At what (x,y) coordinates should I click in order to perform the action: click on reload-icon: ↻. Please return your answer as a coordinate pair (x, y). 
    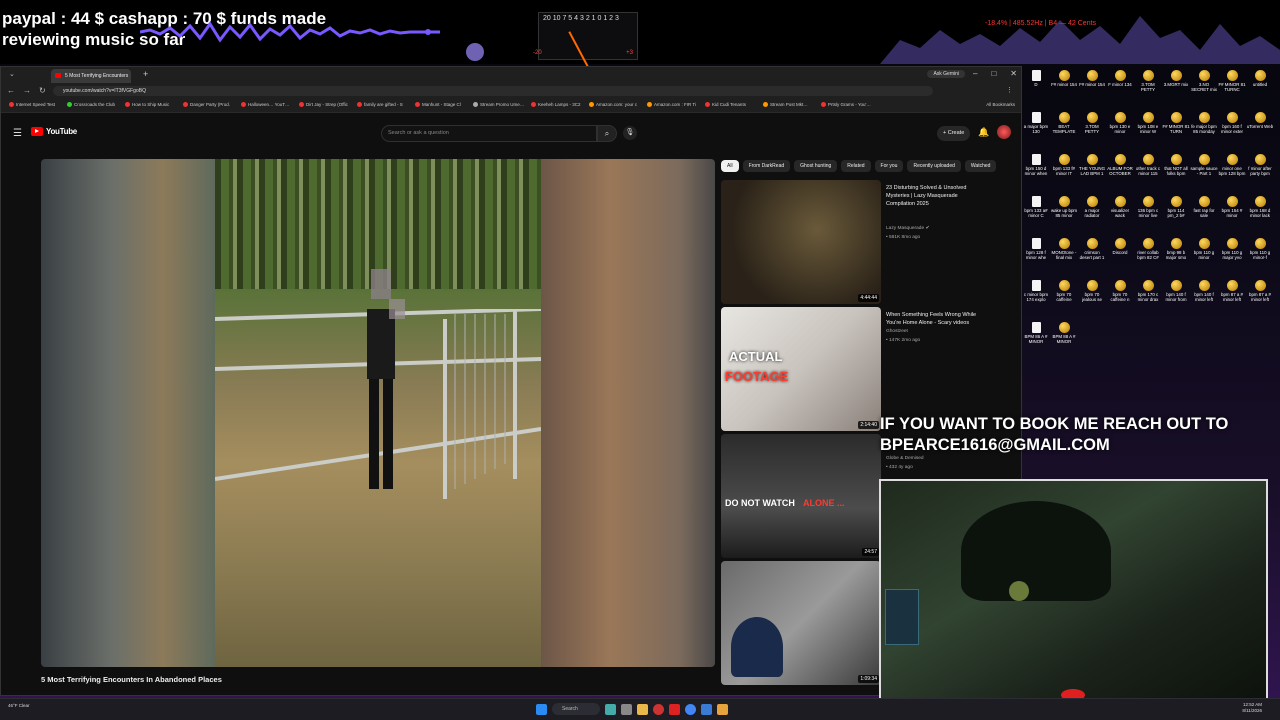
    Looking at the image, I should click on (42, 90).